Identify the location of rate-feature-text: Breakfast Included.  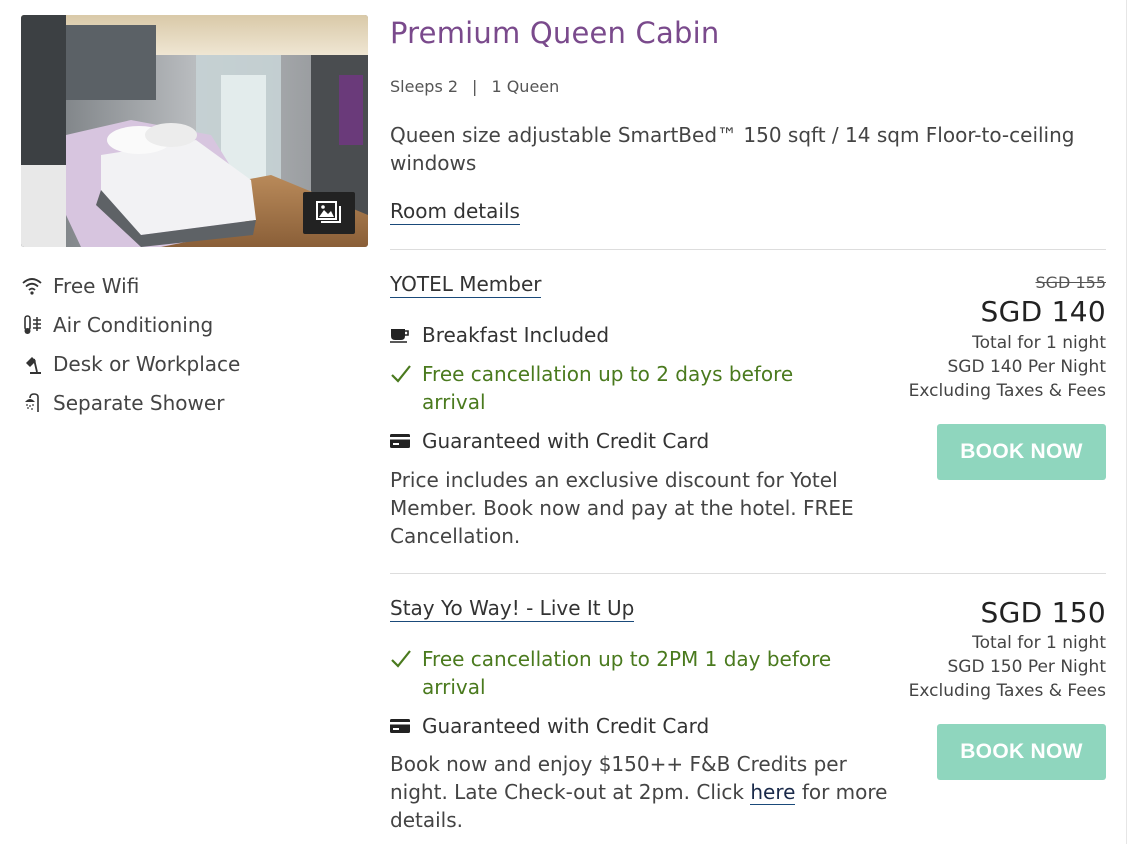
(516, 335).